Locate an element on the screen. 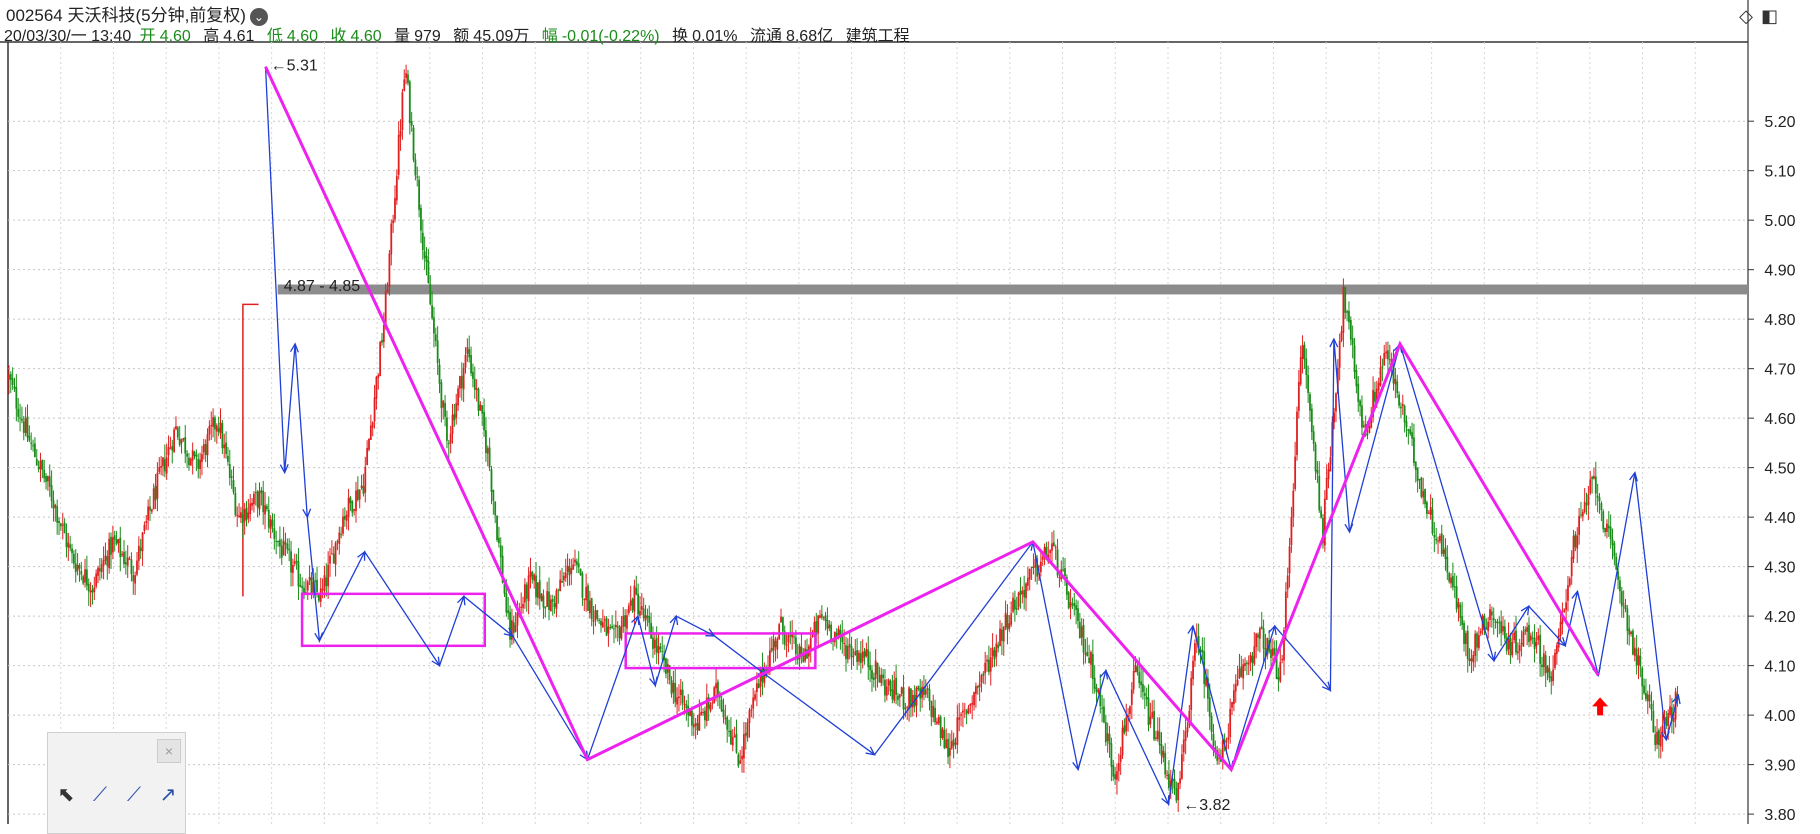 Image resolution: width=1820 pixels, height=834 pixels. diamond-icon: ◇ is located at coordinates (1746, 16).